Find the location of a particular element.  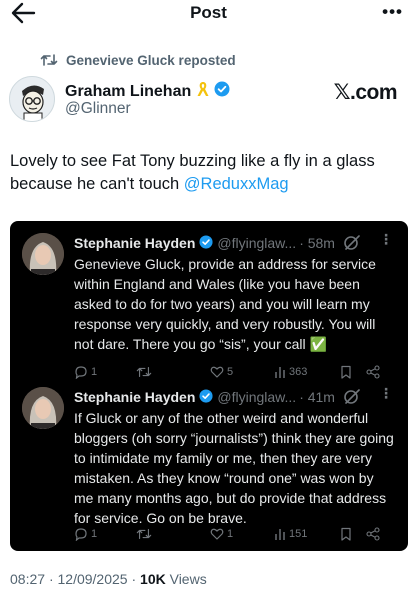

post-actions: 1 1 151 is located at coordinates (239, 535).